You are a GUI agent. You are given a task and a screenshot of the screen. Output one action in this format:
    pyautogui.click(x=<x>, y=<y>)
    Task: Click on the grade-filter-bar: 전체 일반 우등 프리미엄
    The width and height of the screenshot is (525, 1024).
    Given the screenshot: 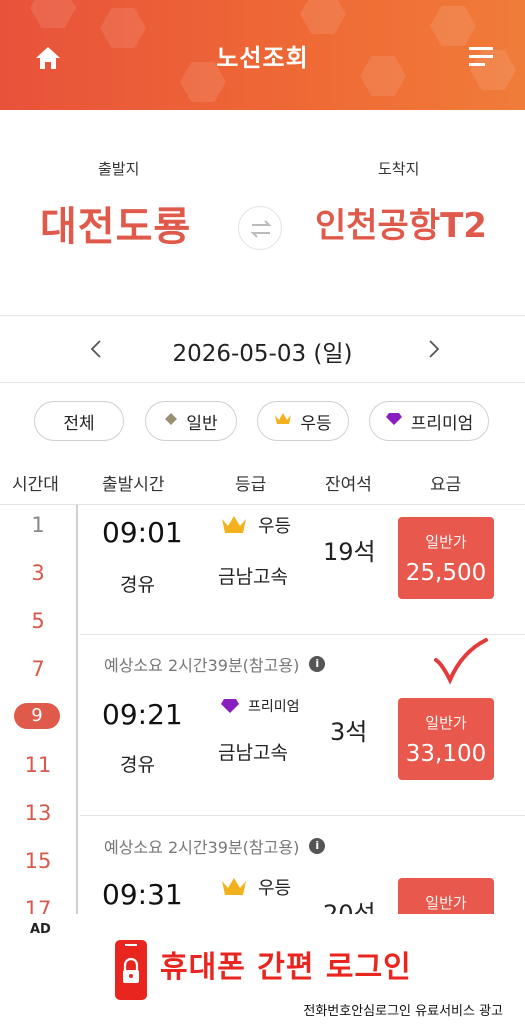 What is the action you would take?
    pyautogui.click(x=262, y=419)
    